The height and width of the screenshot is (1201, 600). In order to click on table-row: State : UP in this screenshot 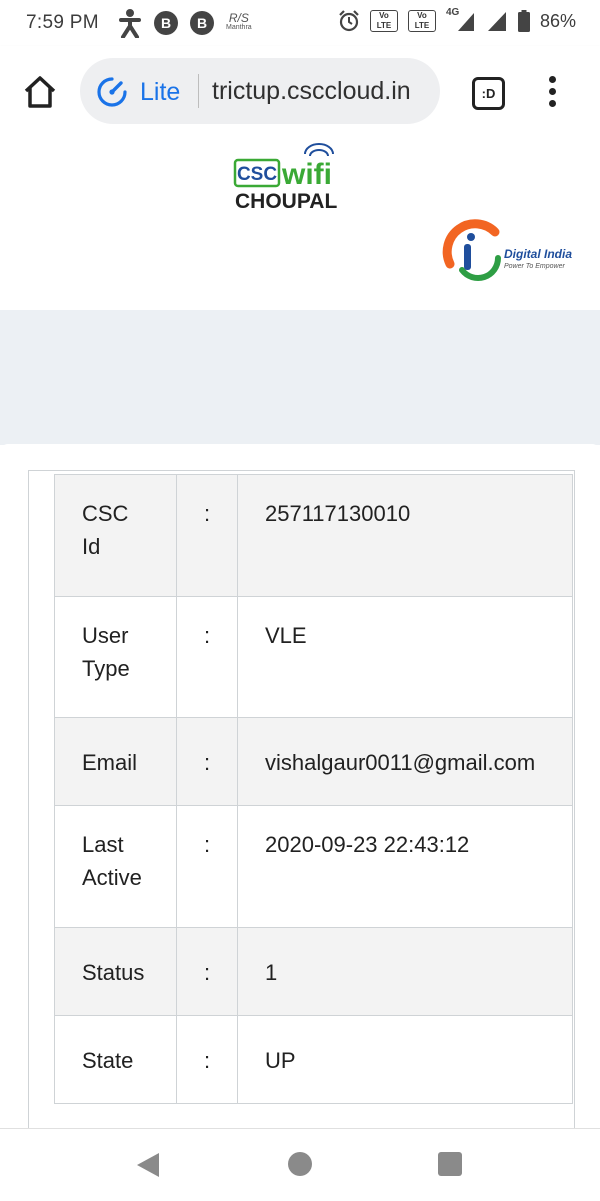, I will do `click(313, 1059)`.